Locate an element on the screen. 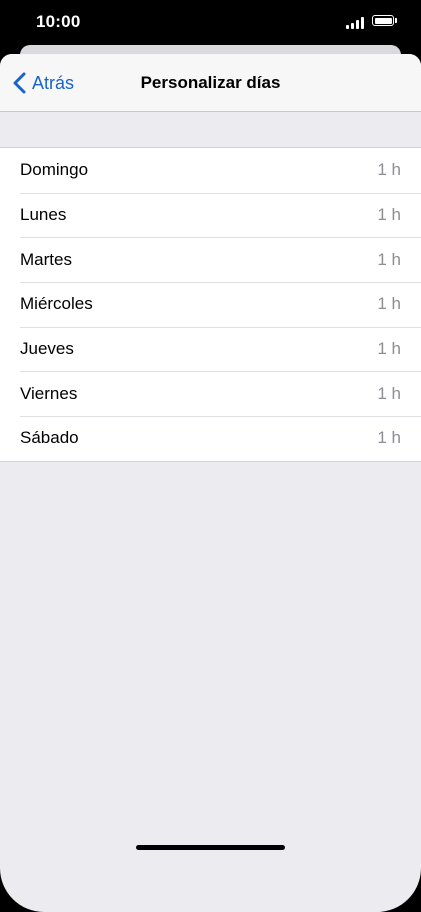 This screenshot has width=421, height=912. list-item-jueves: Jueves 1 h is located at coordinates (210, 349).